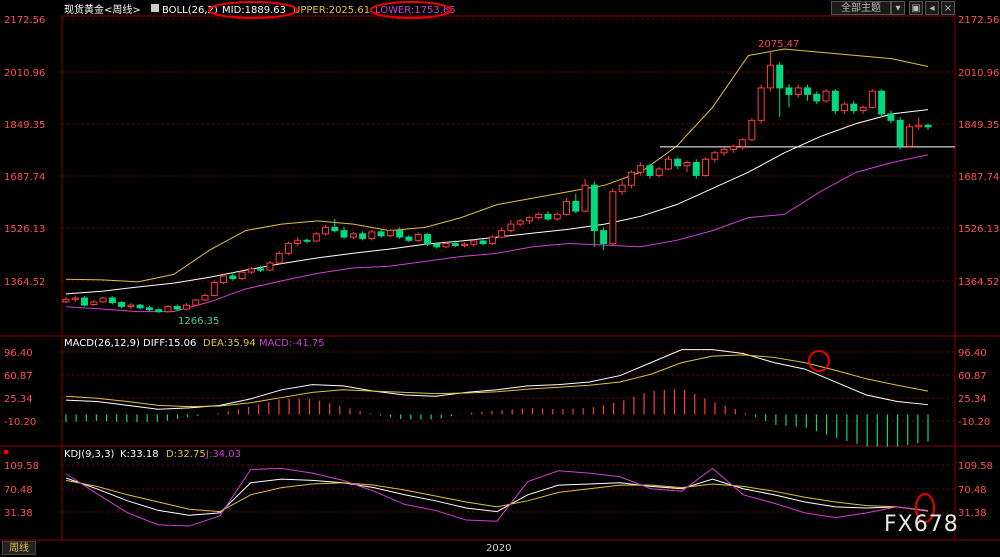 This screenshot has width=1000, height=557. I want to click on y-tick-label-left: 70.48, so click(18, 490).